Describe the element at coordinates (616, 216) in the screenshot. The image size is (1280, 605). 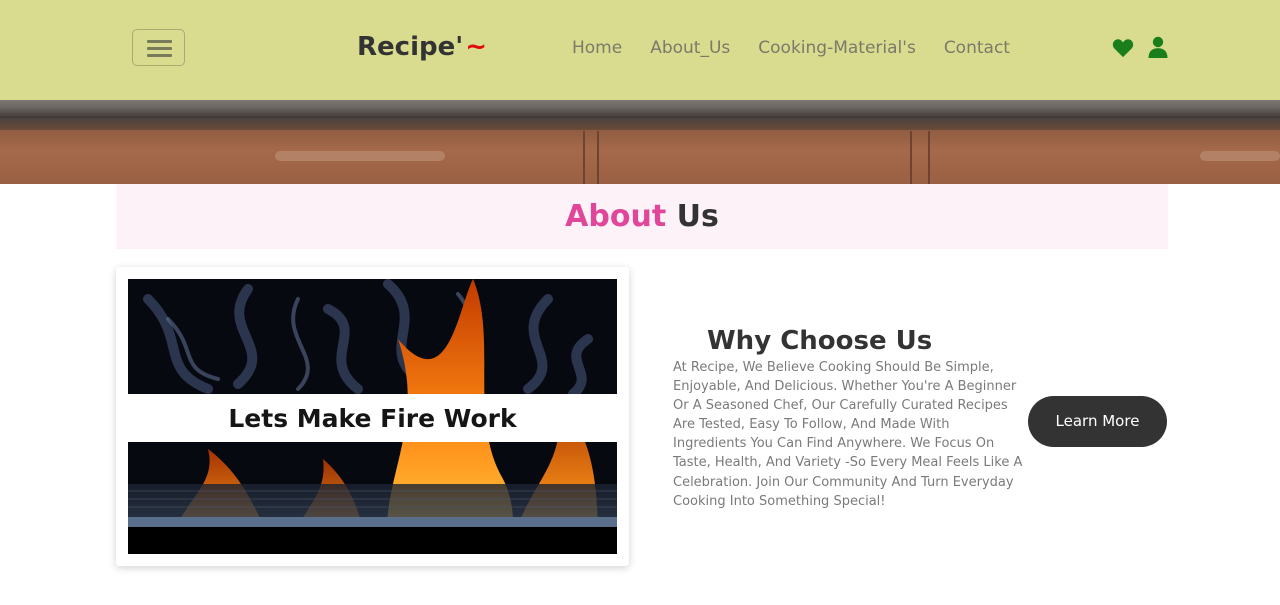
I see `about-title-accent: About` at that location.